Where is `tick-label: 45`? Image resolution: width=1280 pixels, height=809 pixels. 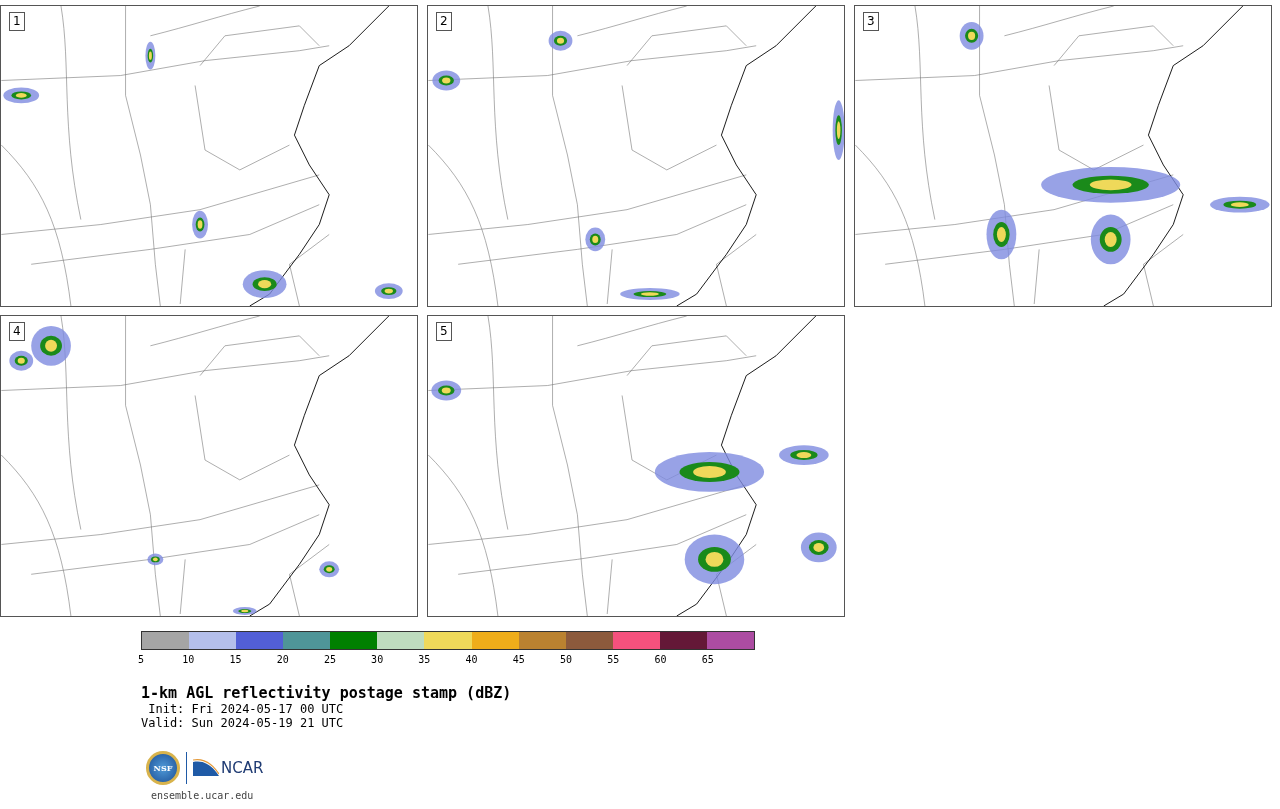 tick-label: 45 is located at coordinates (518, 659).